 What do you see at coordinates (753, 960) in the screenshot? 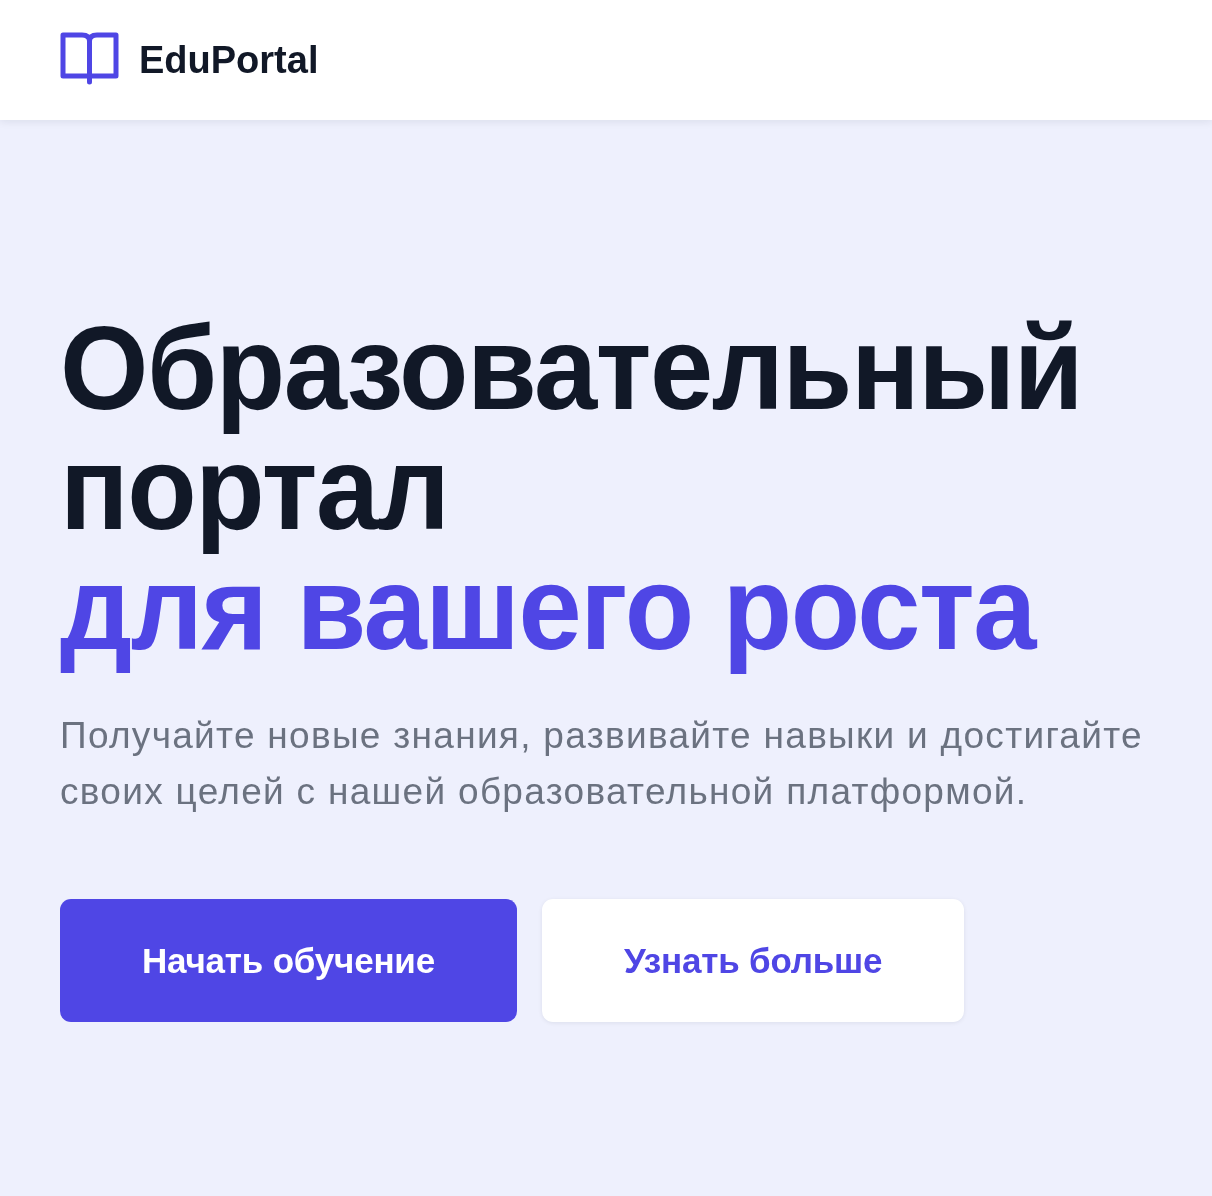
I see `learn-more-button: Узнать больше` at bounding box center [753, 960].